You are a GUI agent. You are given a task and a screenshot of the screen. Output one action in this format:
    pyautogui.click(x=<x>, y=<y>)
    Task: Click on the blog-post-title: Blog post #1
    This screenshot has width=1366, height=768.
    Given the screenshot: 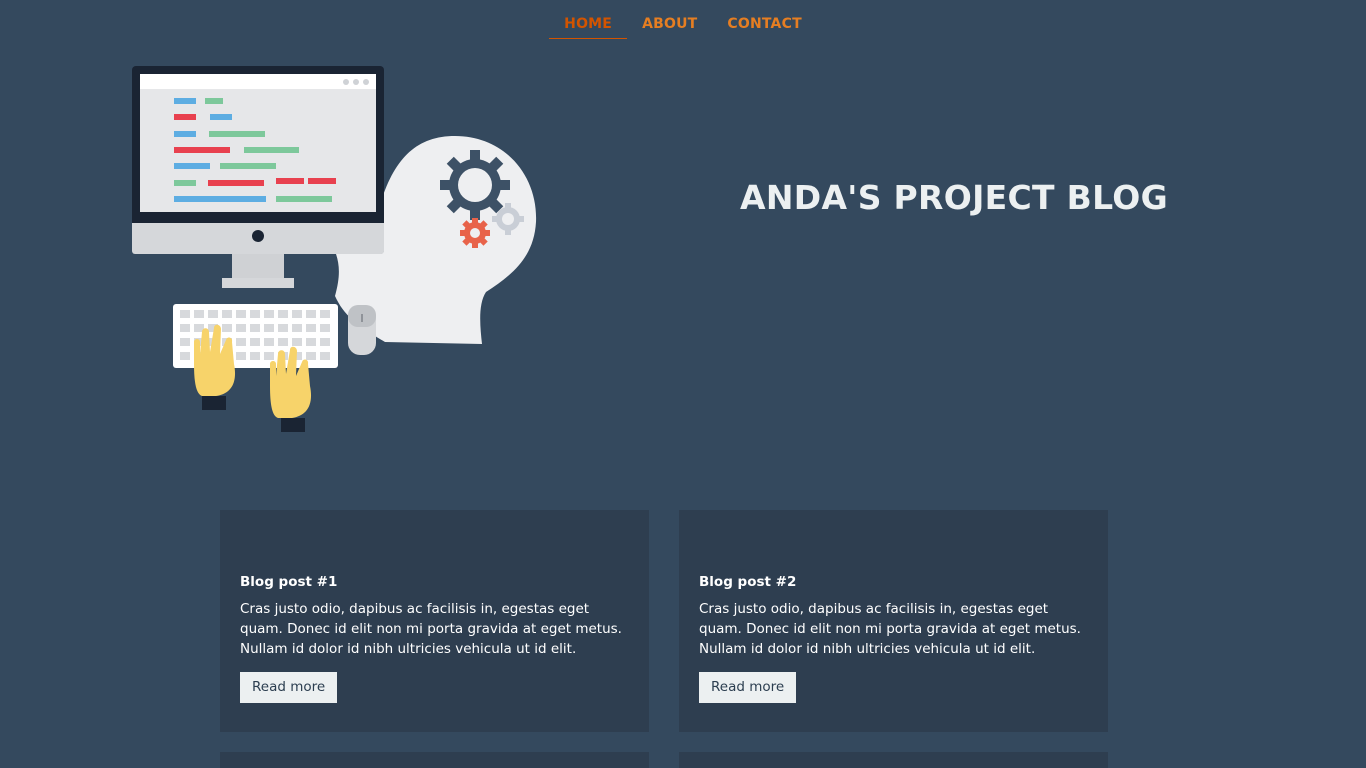 What is the action you would take?
    pyautogui.click(x=289, y=582)
    